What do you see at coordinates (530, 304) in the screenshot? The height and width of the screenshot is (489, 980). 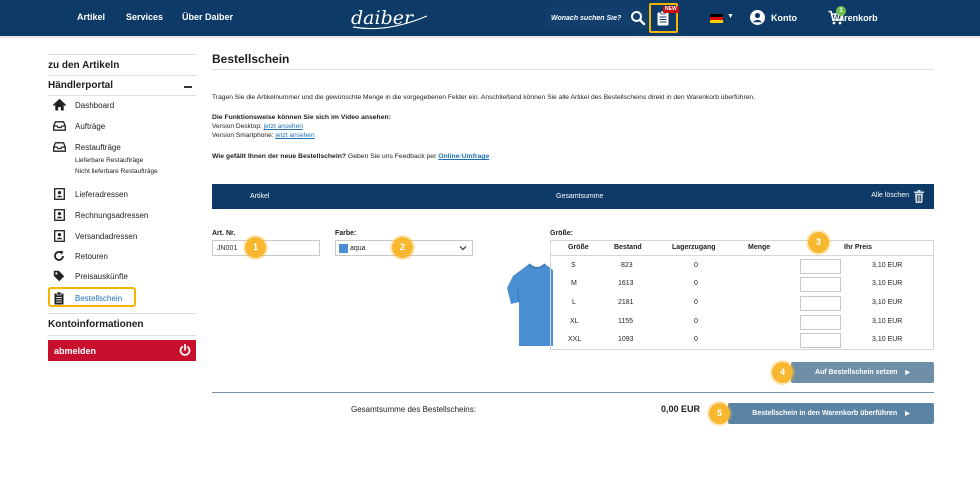 I see `tshirt-product-image` at bounding box center [530, 304].